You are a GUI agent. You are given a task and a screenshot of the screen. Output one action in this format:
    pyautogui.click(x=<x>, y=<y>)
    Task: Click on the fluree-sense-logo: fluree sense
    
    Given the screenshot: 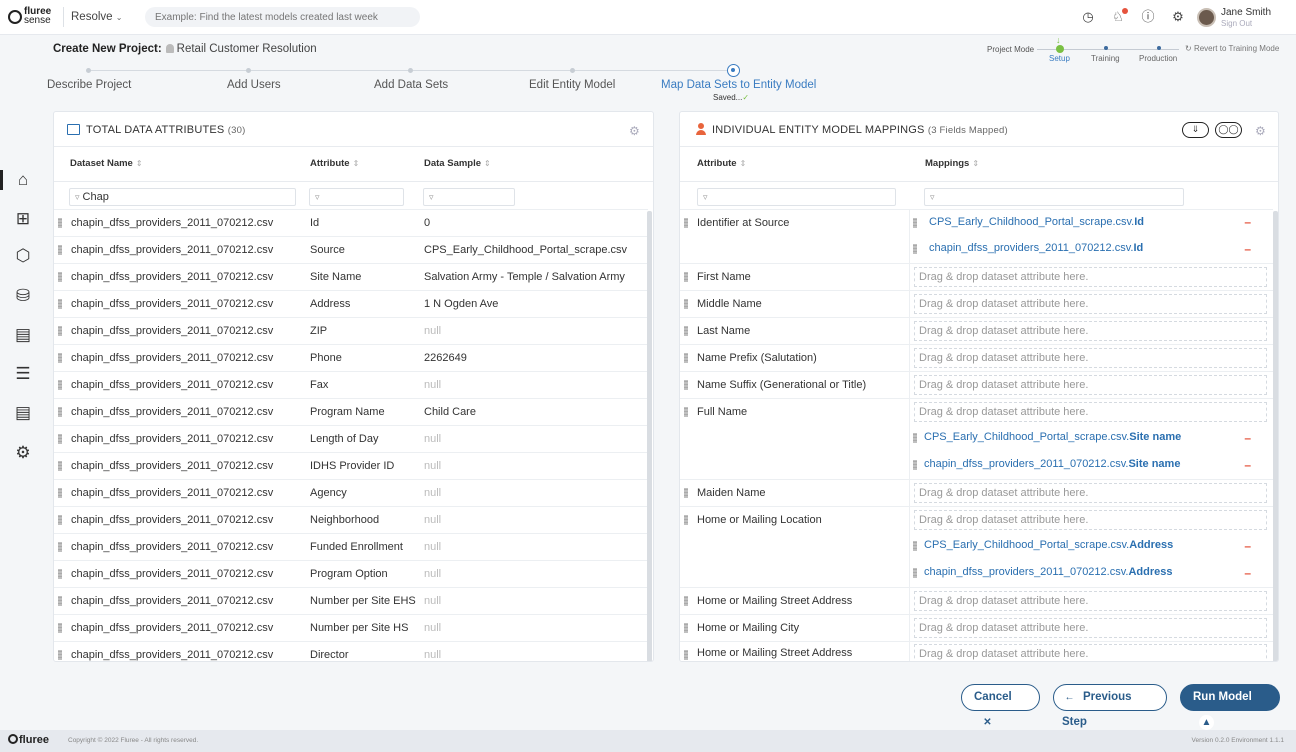 What is the action you would take?
    pyautogui.click(x=29, y=16)
    